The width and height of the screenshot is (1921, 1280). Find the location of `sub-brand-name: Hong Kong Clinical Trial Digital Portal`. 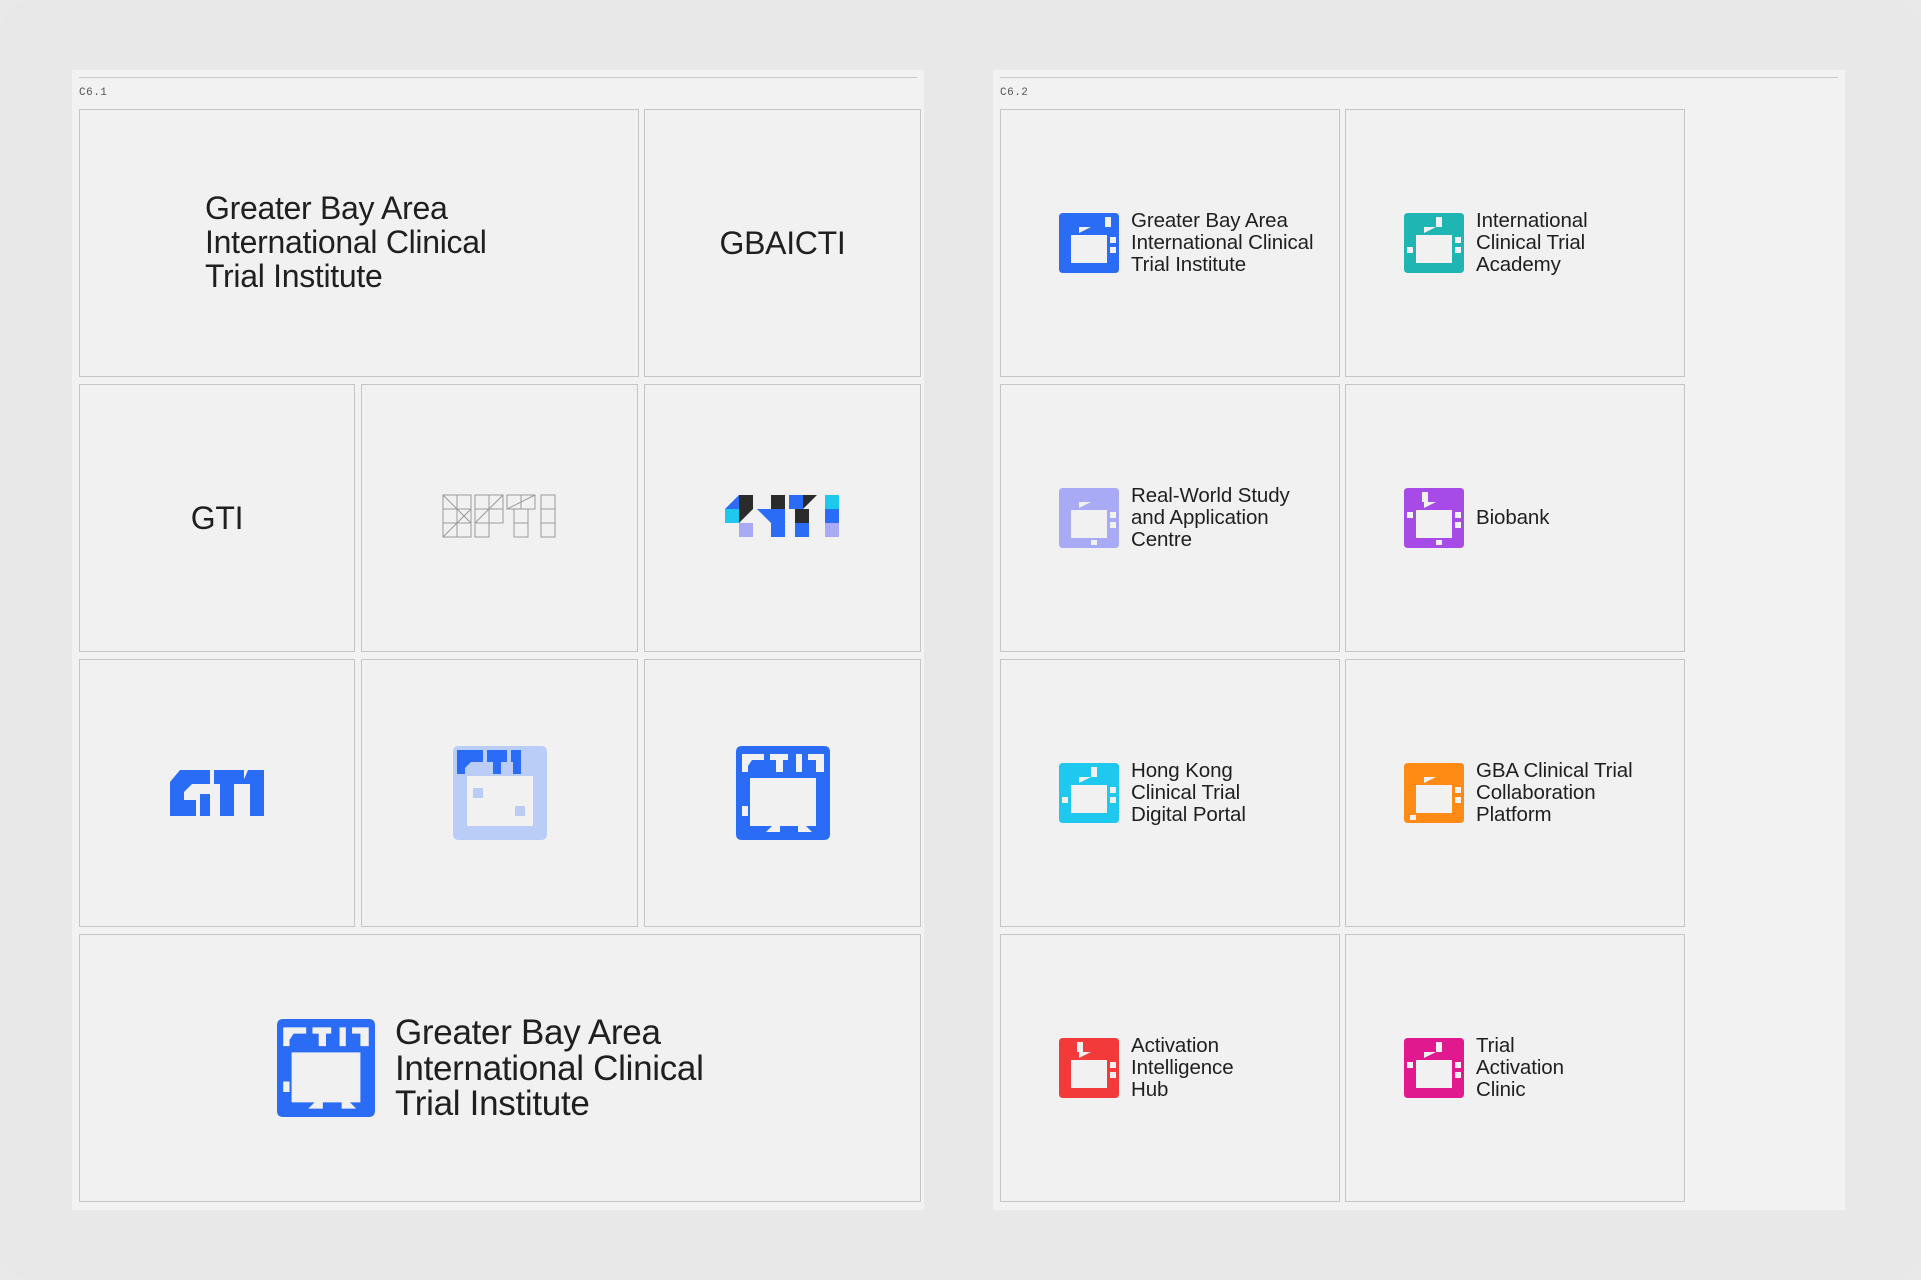

sub-brand-name: Hong Kong Clinical Trial Digital Portal is located at coordinates (1188, 793).